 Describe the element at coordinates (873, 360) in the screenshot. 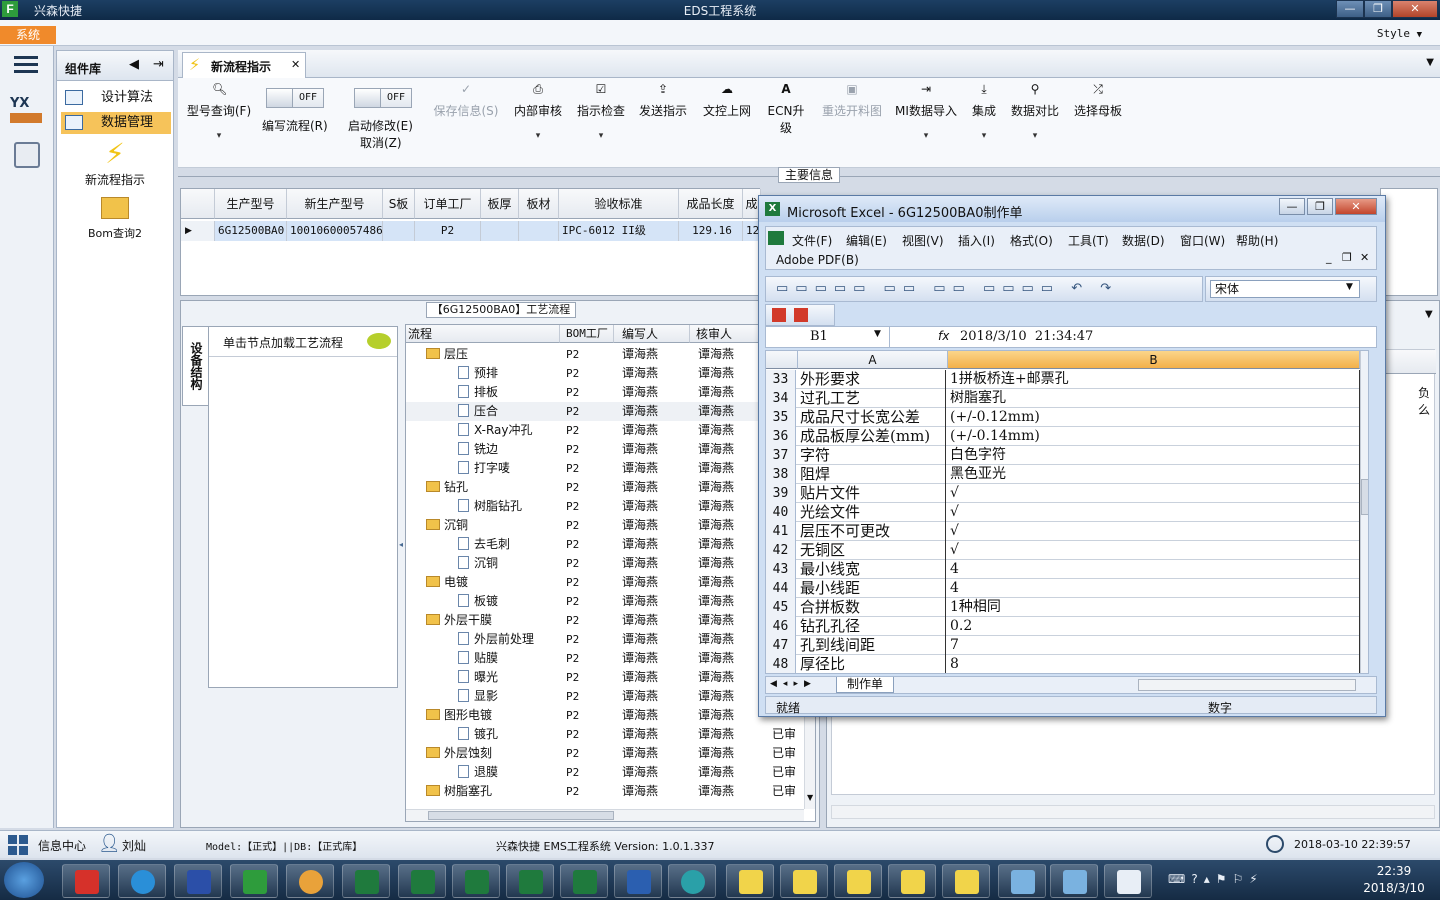

I see `column-a-header: A` at that location.